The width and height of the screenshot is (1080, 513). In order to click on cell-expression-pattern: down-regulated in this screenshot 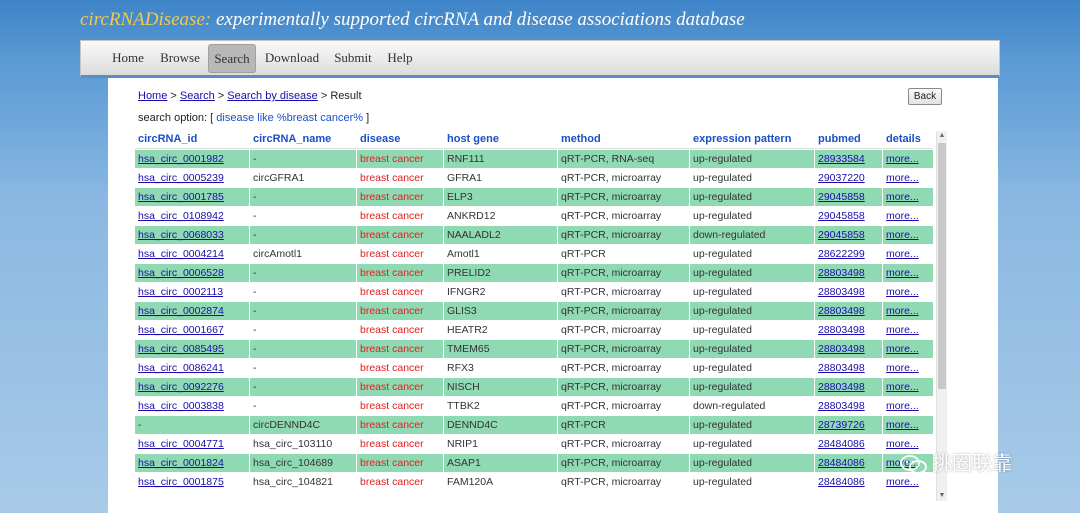, I will do `click(752, 235)`.